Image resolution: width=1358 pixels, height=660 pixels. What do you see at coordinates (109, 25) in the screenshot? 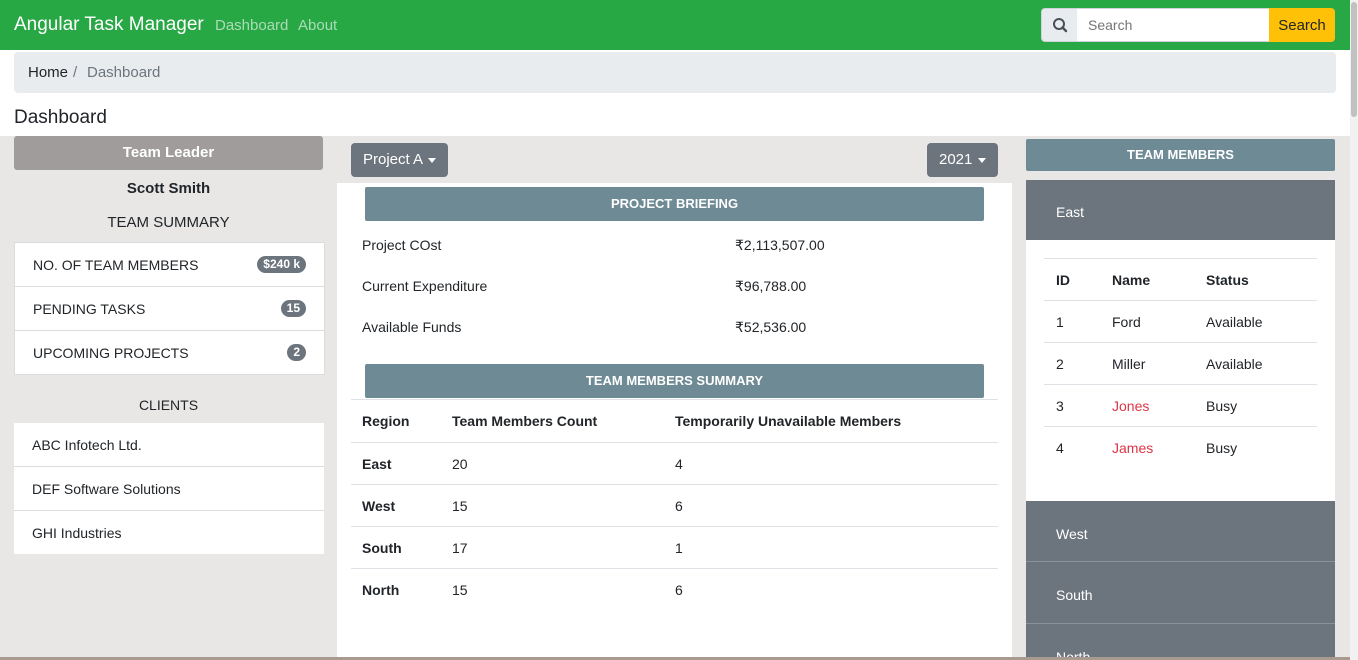
I see `navbar-brand: Angular Task Manager` at bounding box center [109, 25].